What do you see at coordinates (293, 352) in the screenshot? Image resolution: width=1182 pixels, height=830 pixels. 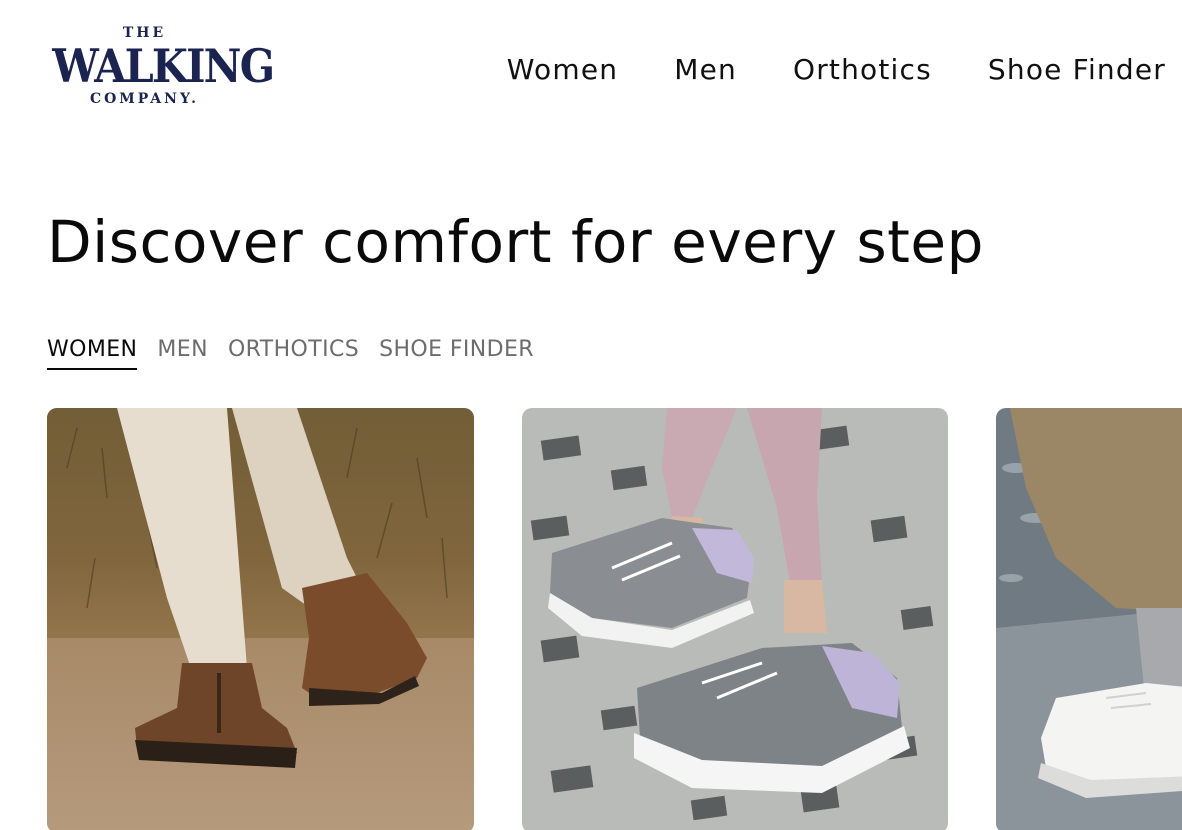 I see `tab-orthotics: ORTHOTICS` at bounding box center [293, 352].